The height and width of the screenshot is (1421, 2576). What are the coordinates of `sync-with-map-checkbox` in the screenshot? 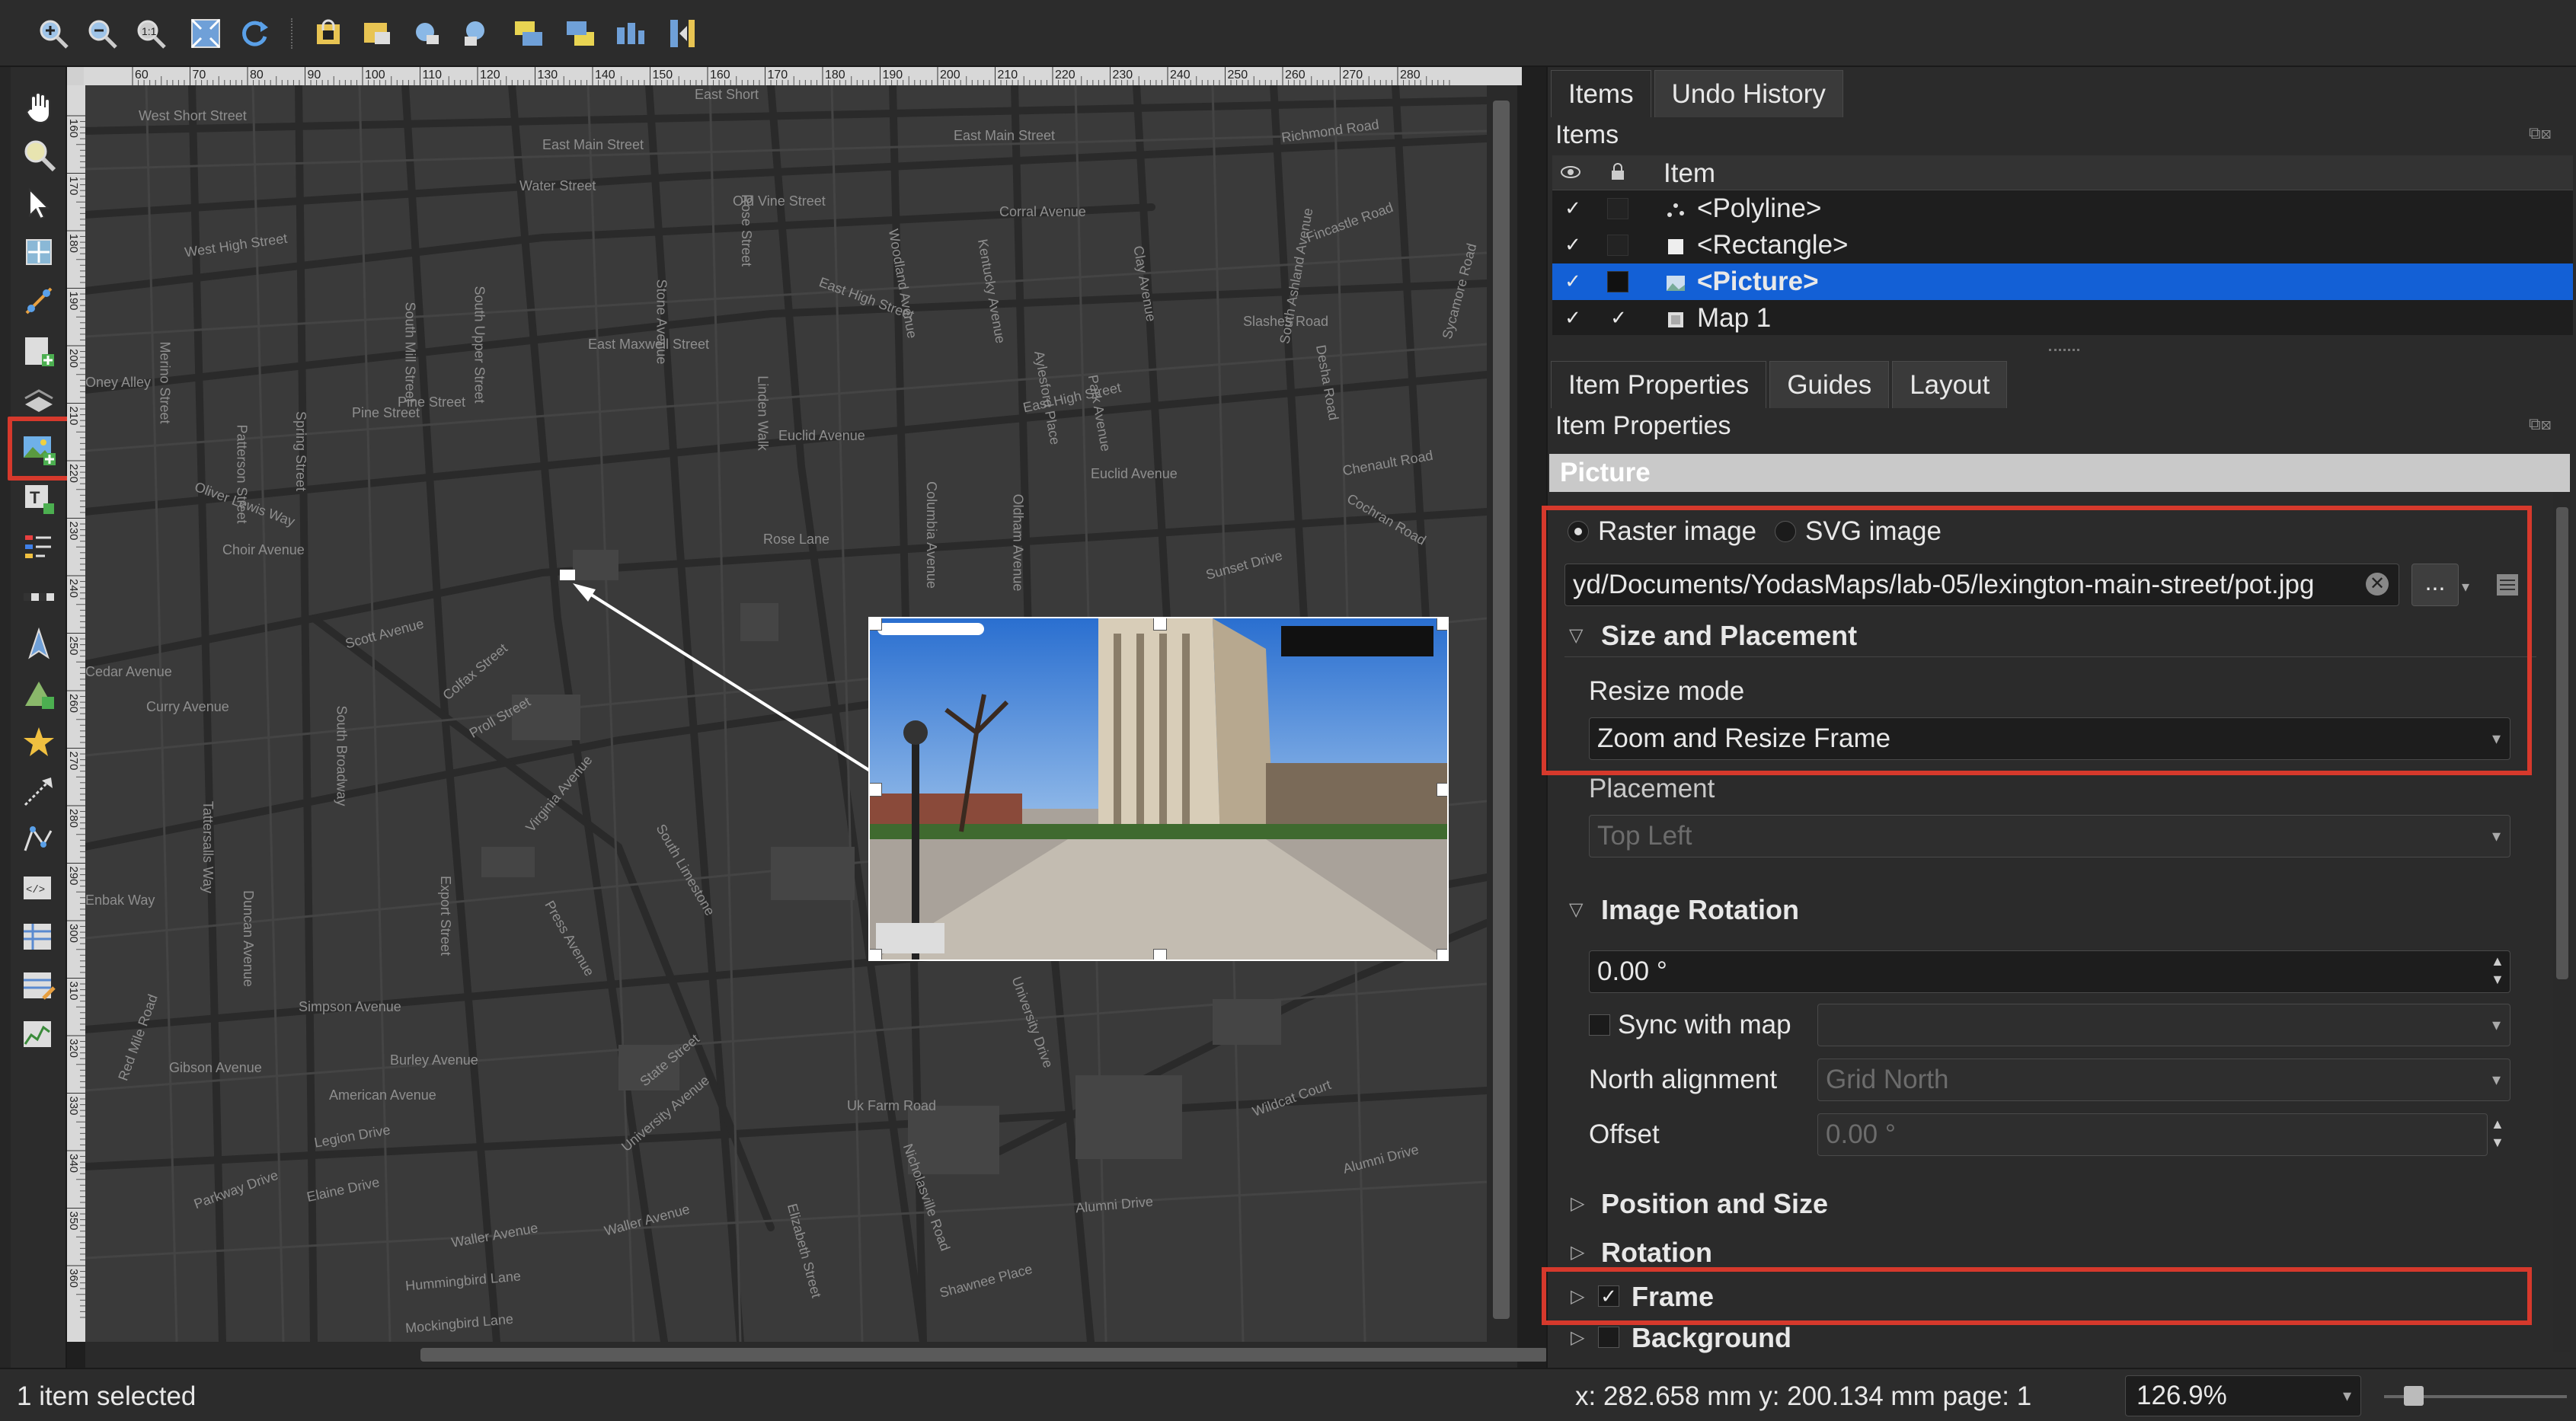 It's located at (1599, 1025).